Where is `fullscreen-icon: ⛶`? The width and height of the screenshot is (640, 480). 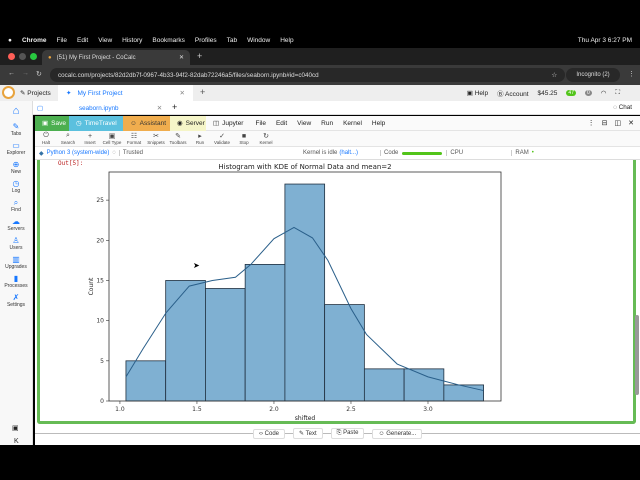 fullscreen-icon: ⛶ is located at coordinates (617, 93).